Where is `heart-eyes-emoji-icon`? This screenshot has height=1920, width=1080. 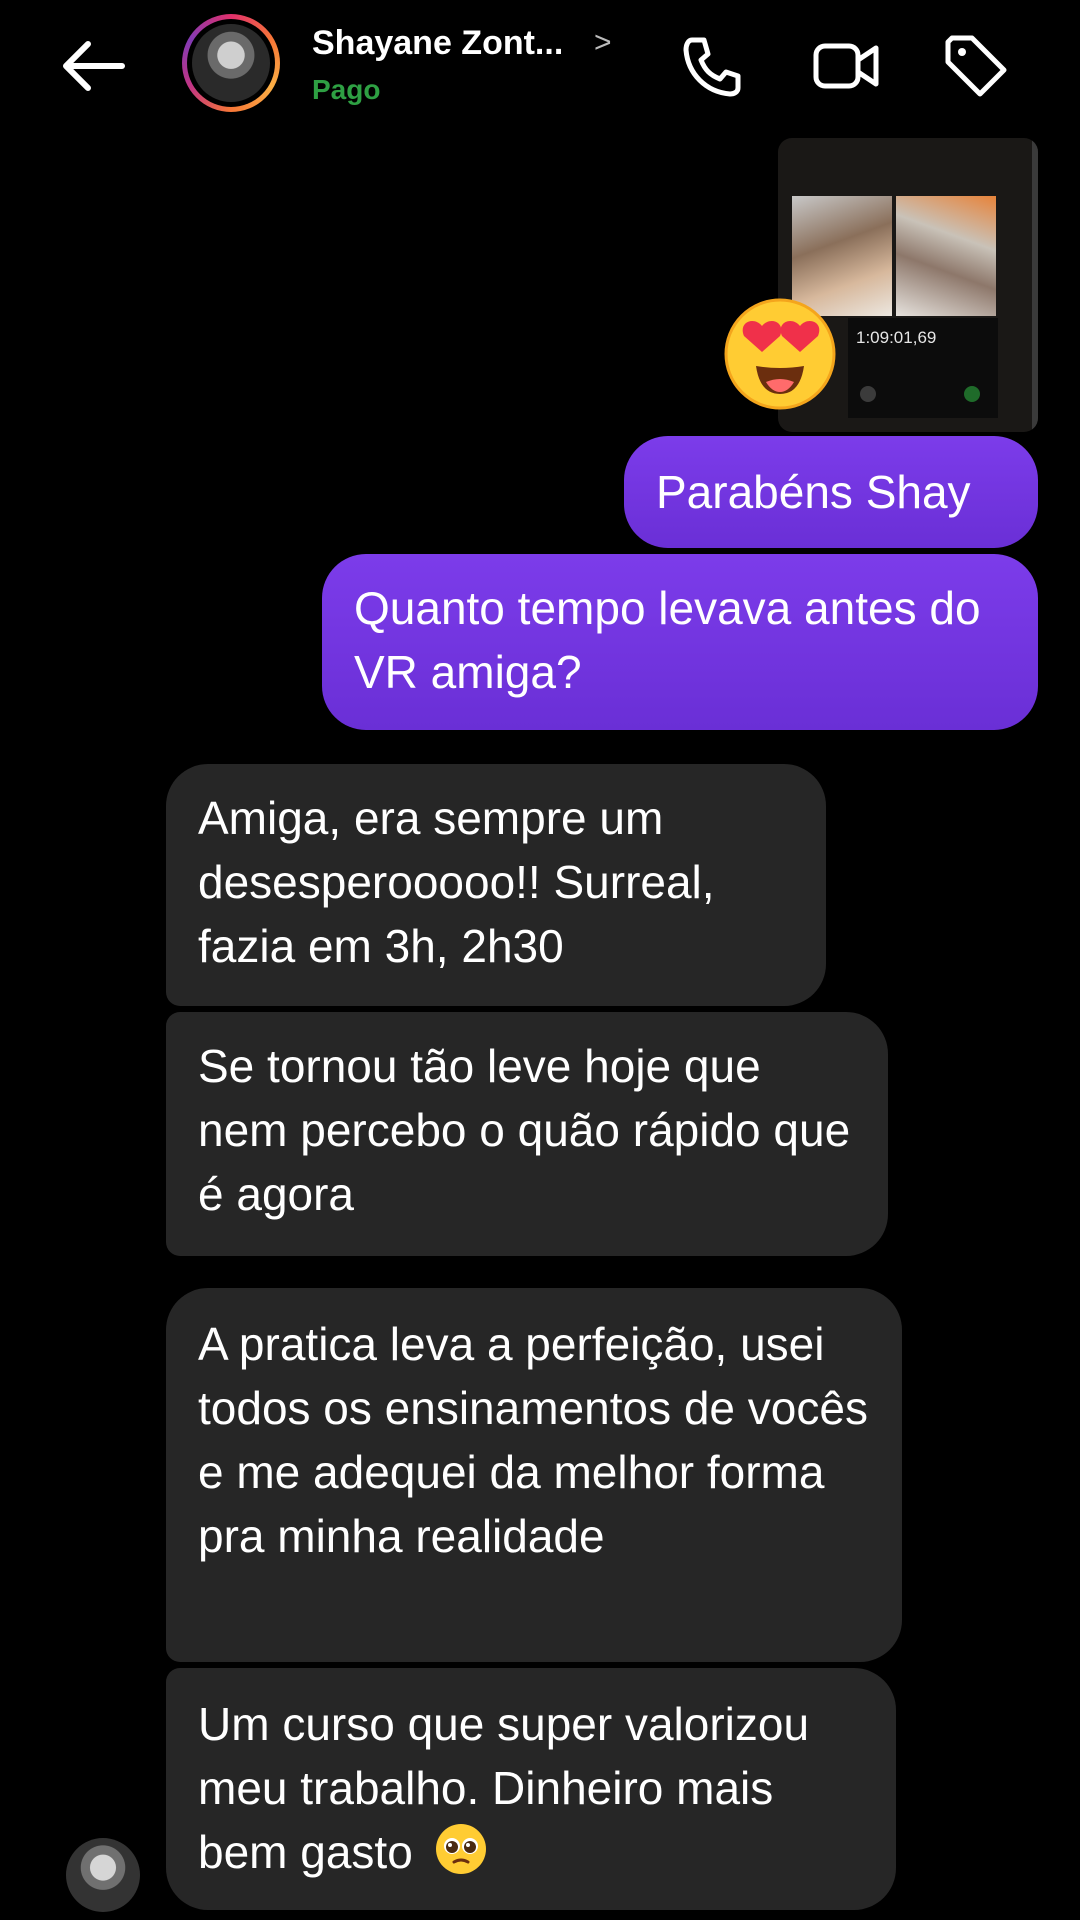 heart-eyes-emoji-icon is located at coordinates (780, 354).